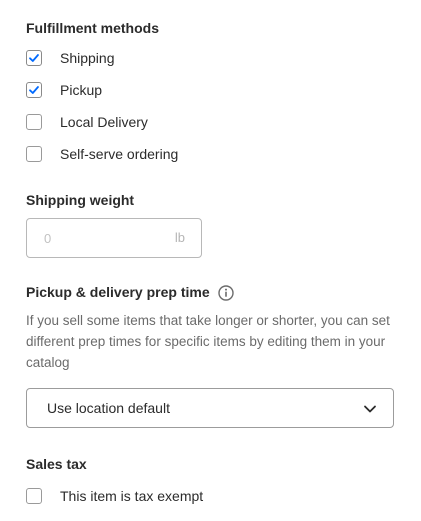 This screenshot has width=421, height=521. What do you see at coordinates (210, 408) in the screenshot?
I see `prep-time-select: Use location default` at bounding box center [210, 408].